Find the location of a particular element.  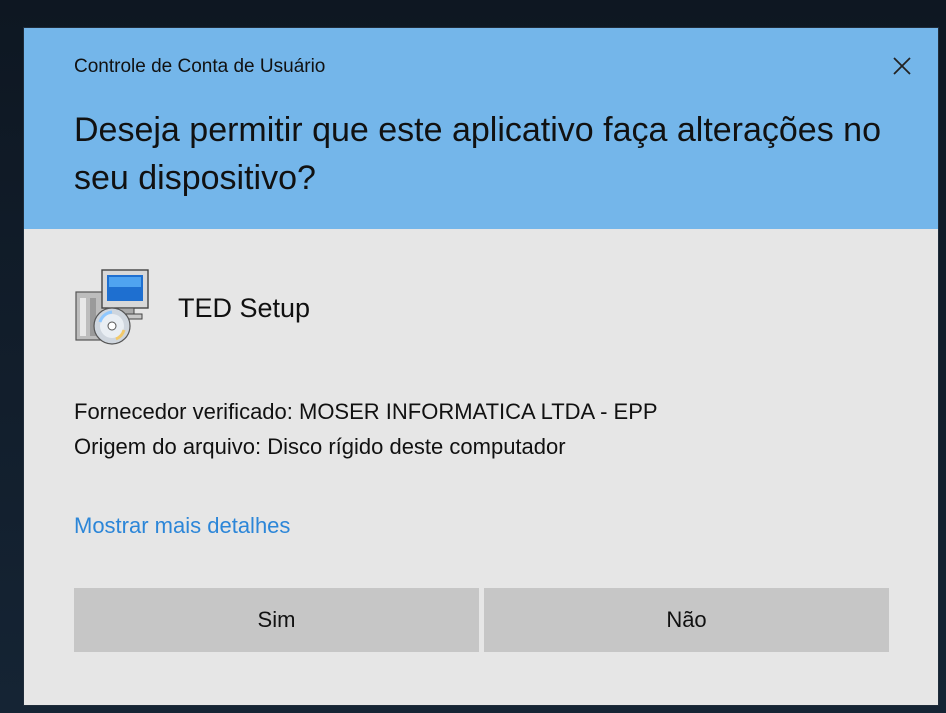

close-button is located at coordinates (902, 66).